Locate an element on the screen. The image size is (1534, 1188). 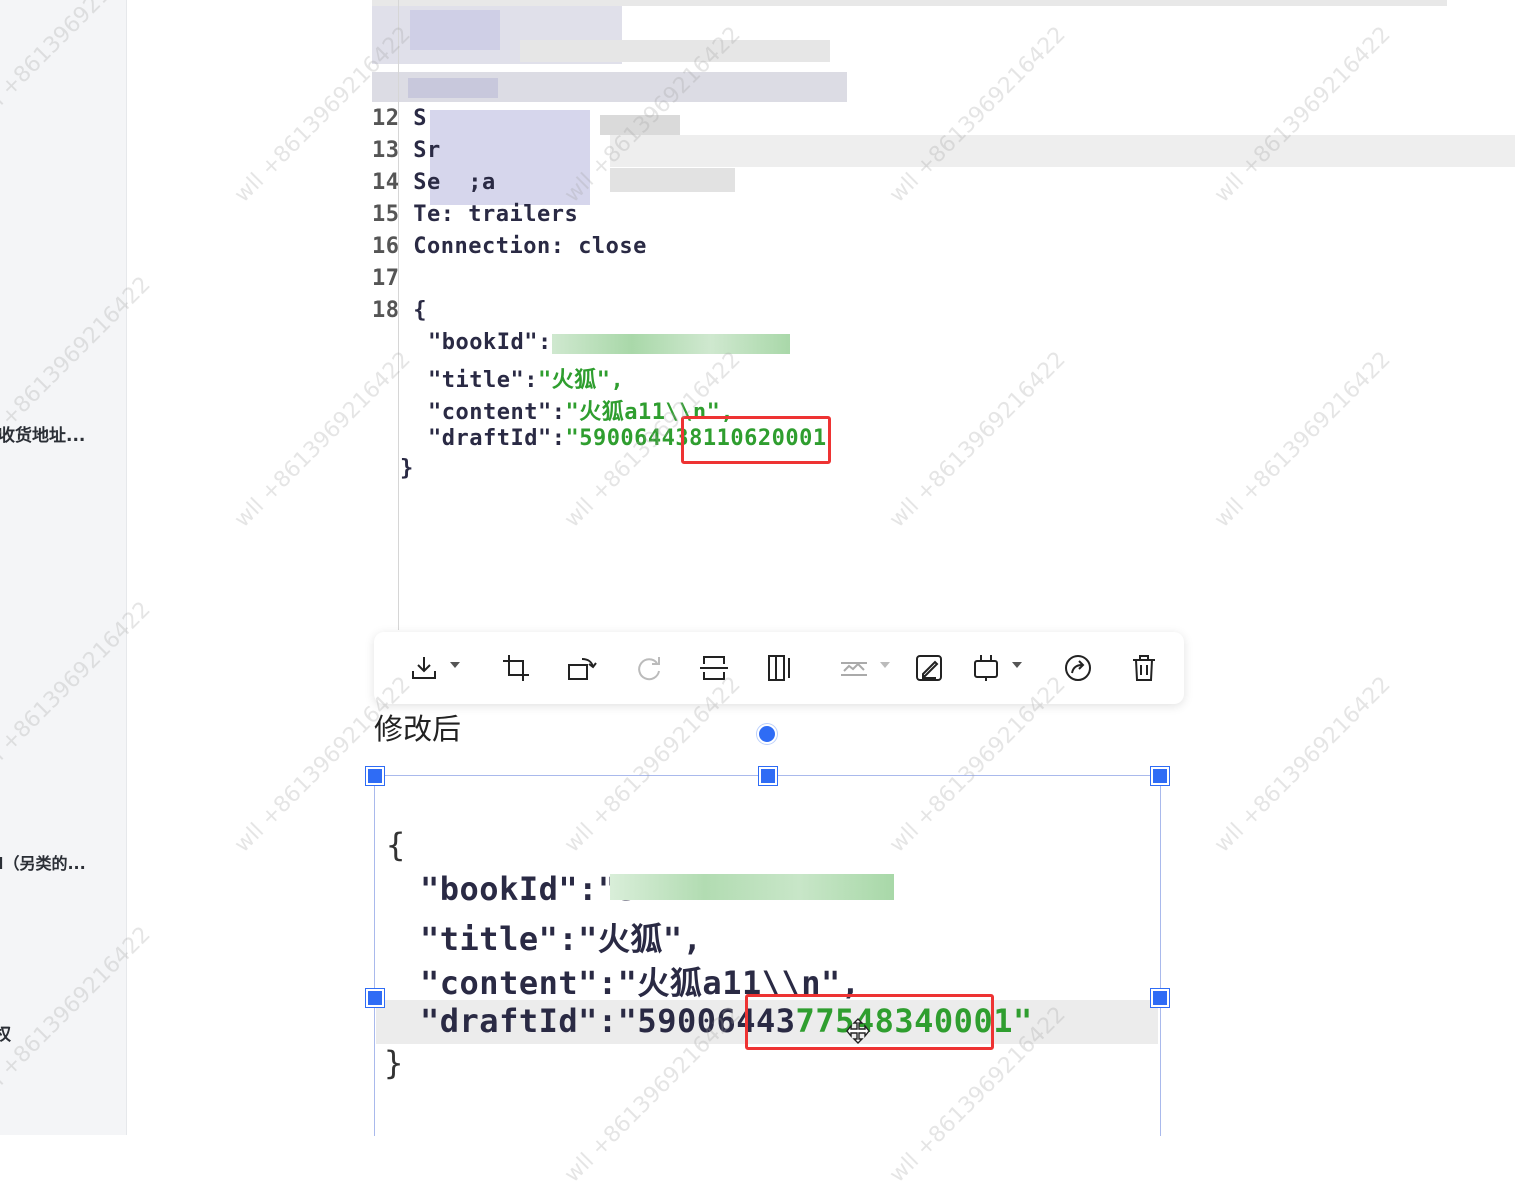
line-number: 15 is located at coordinates (386, 214).